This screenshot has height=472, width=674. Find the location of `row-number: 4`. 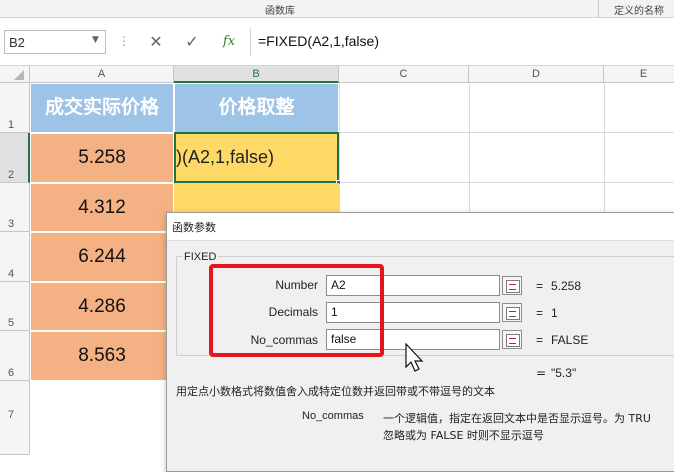

row-number: 4 is located at coordinates (11, 274).